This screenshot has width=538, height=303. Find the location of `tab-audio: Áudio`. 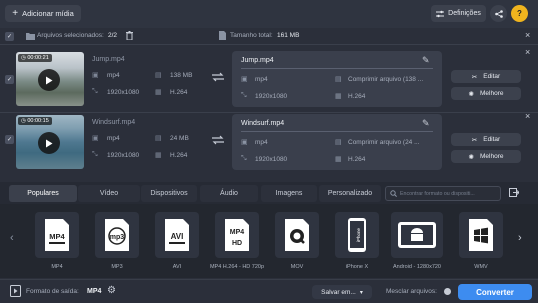

tab-audio: Áudio is located at coordinates (229, 193).